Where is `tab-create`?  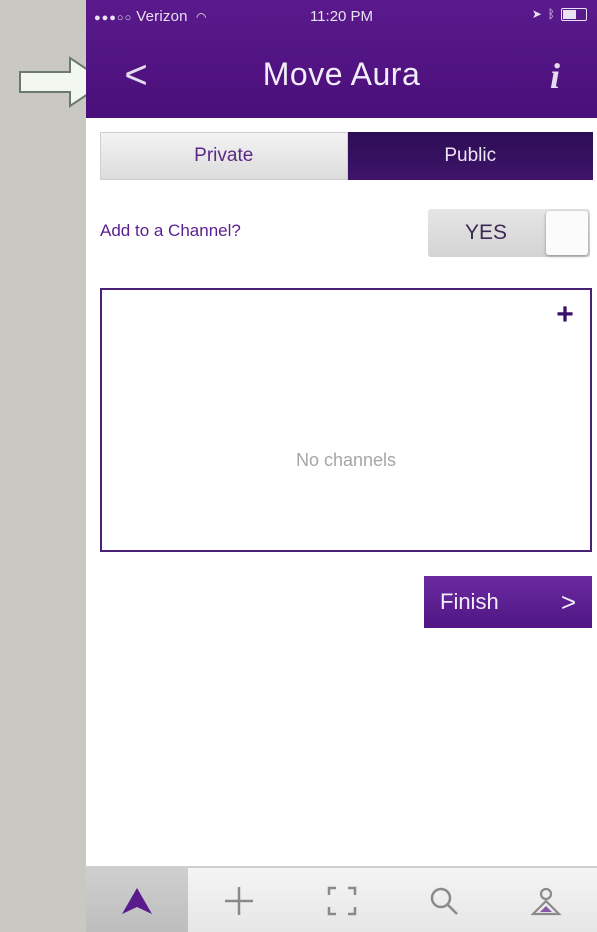 tab-create is located at coordinates (239, 900).